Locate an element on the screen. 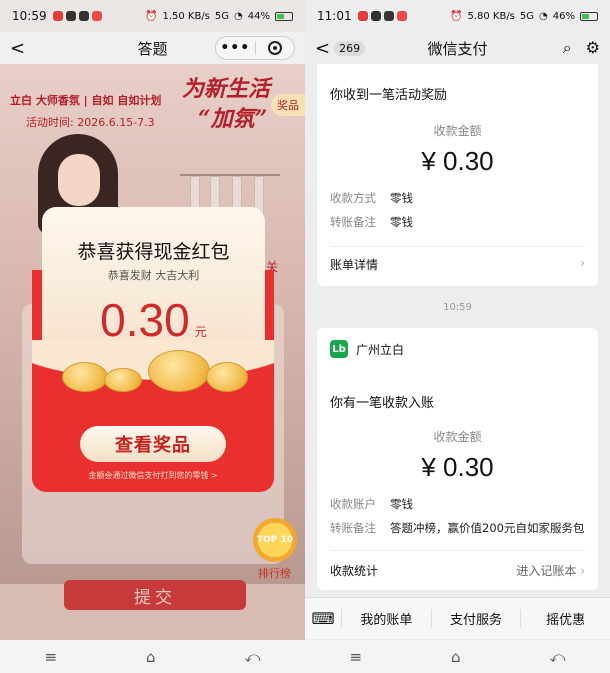 The image size is (610, 673). leaderboard-label: 排行榜 is located at coordinates (274, 573).